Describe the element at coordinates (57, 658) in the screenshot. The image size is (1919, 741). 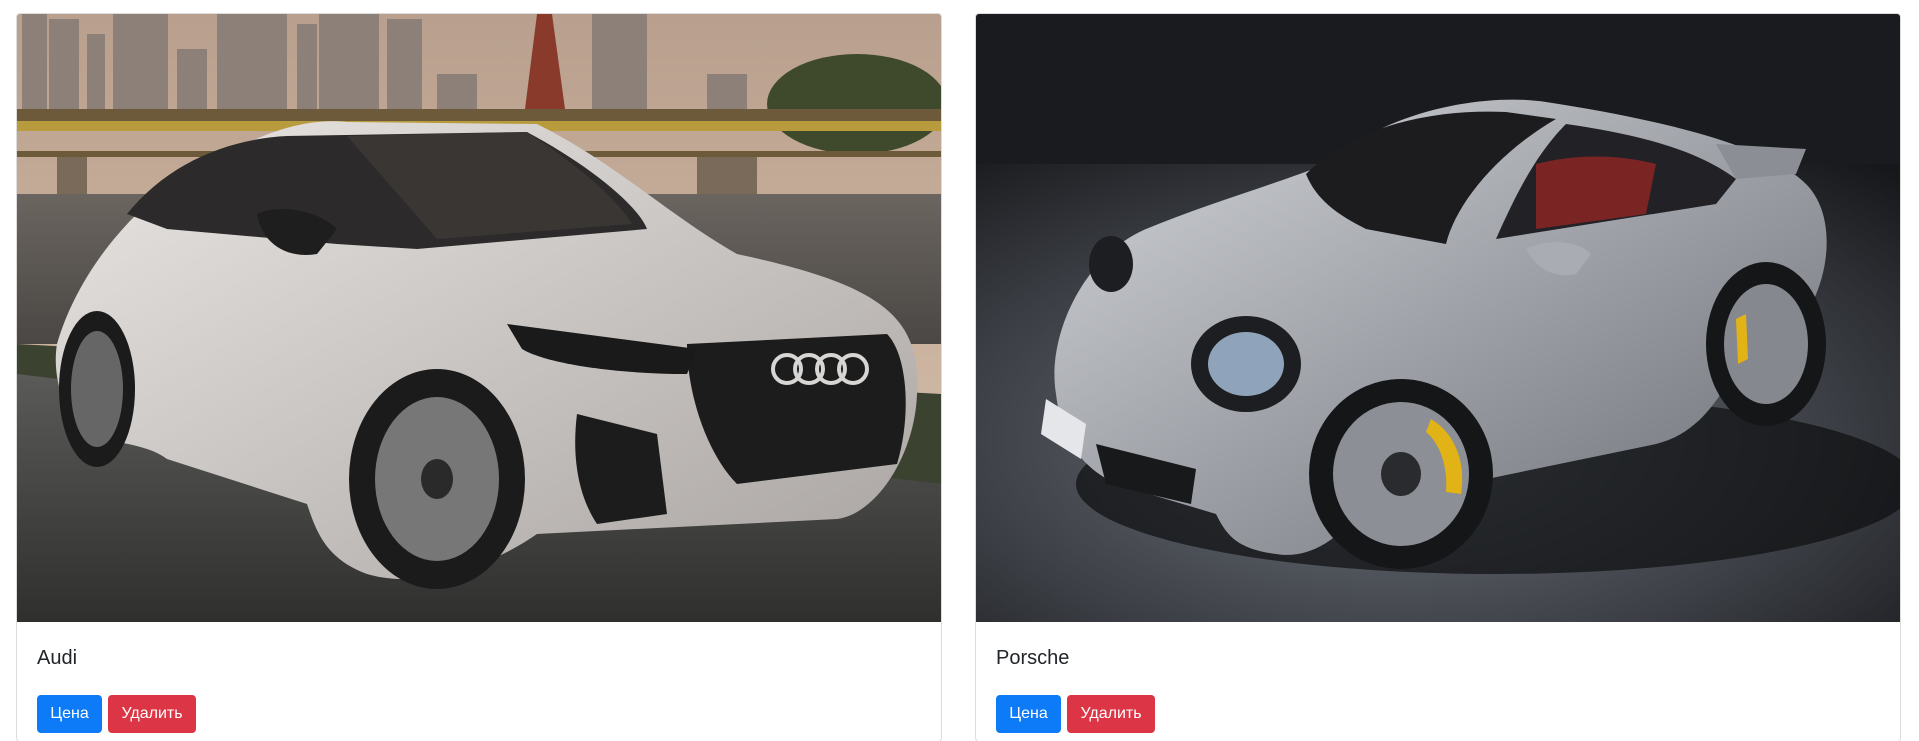
I see `car-title: Audi` at that location.